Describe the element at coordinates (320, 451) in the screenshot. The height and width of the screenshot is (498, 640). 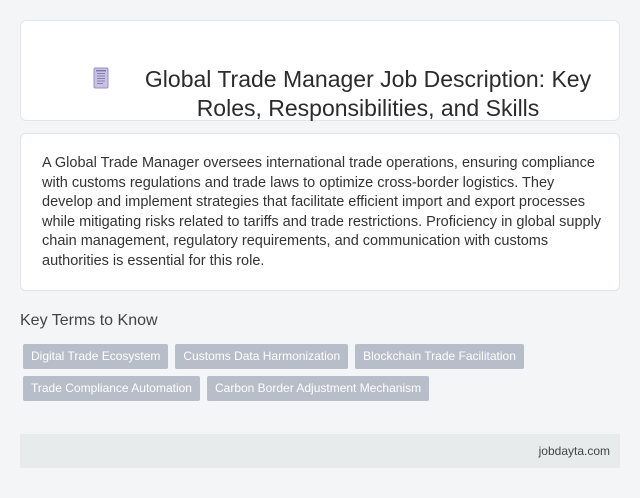
I see `footer: jobdayta.com` at that location.